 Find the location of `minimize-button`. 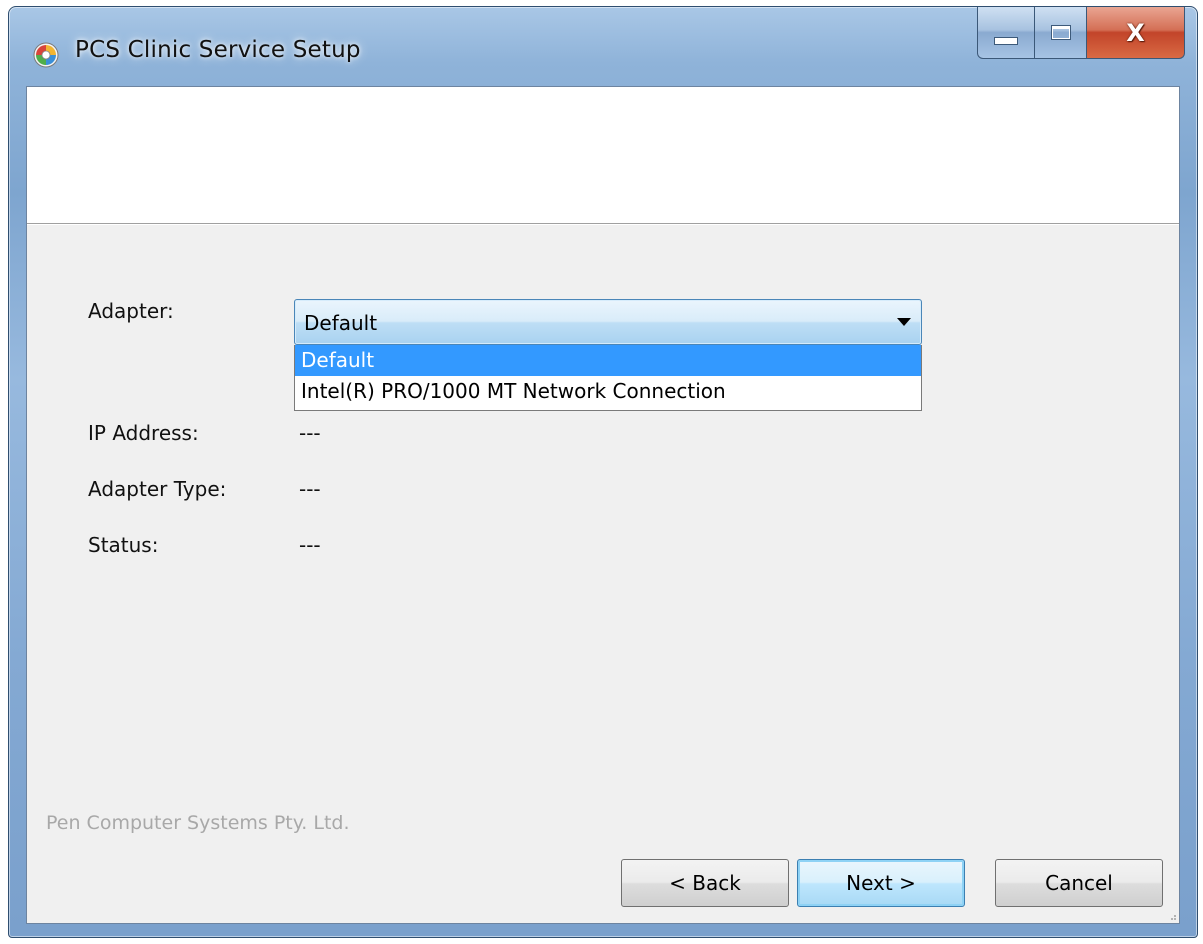

minimize-button is located at coordinates (1006, 33).